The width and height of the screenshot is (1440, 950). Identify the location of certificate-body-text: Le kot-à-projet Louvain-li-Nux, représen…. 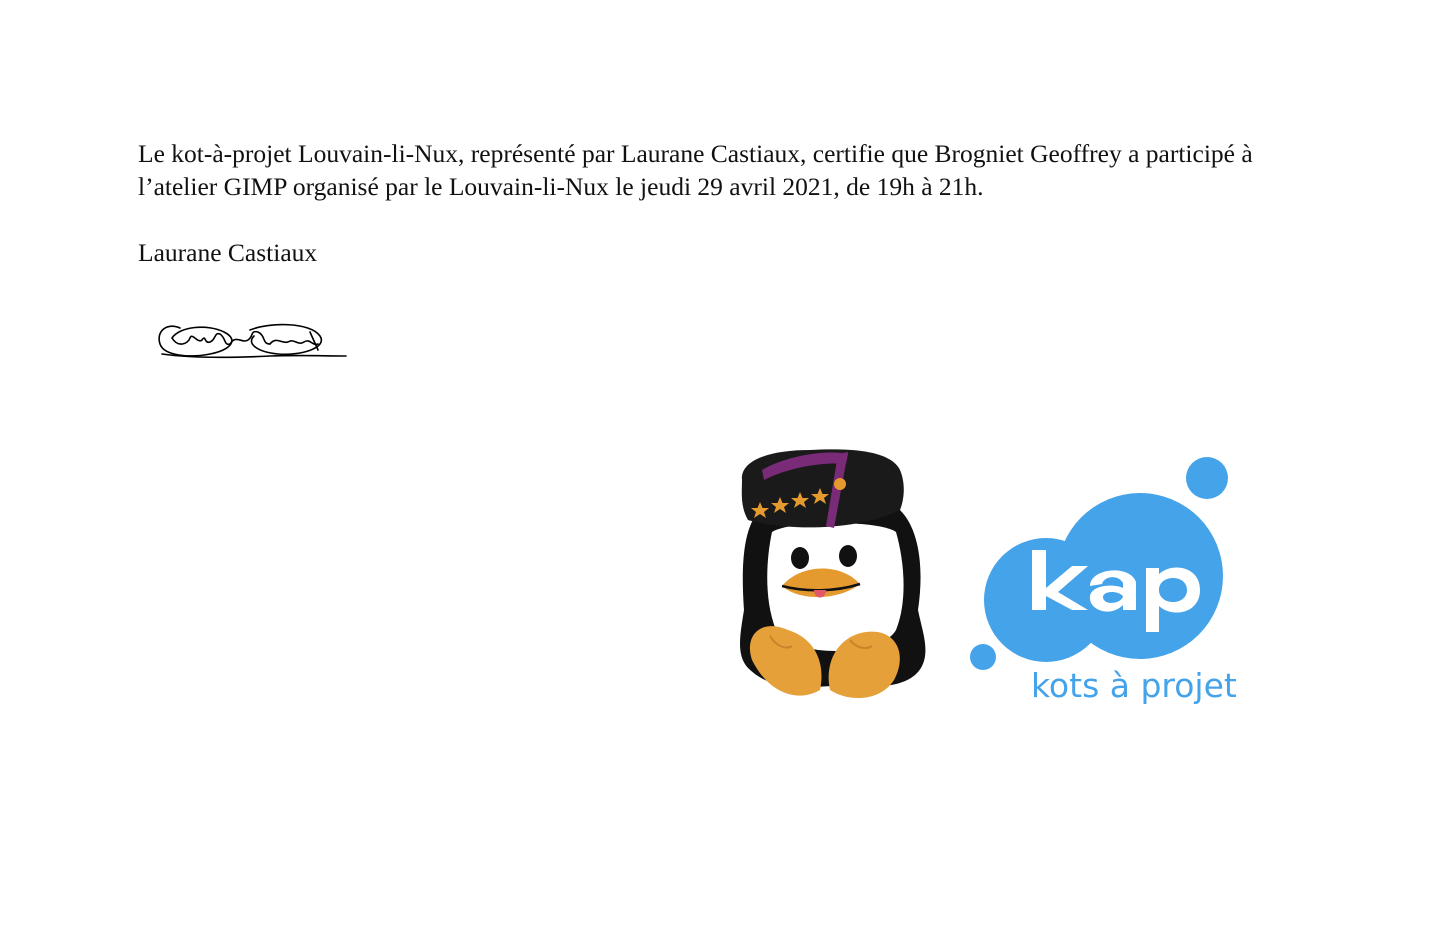
(695, 170).